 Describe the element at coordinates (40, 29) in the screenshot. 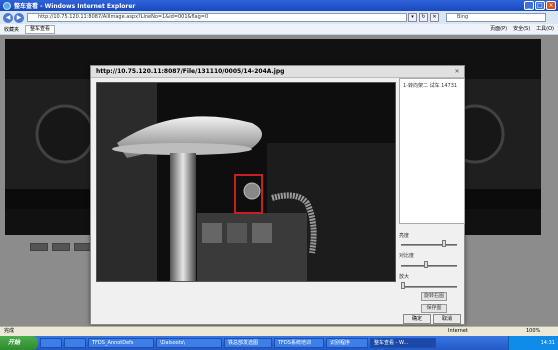

I see `tab-current: 整车查看` at that location.